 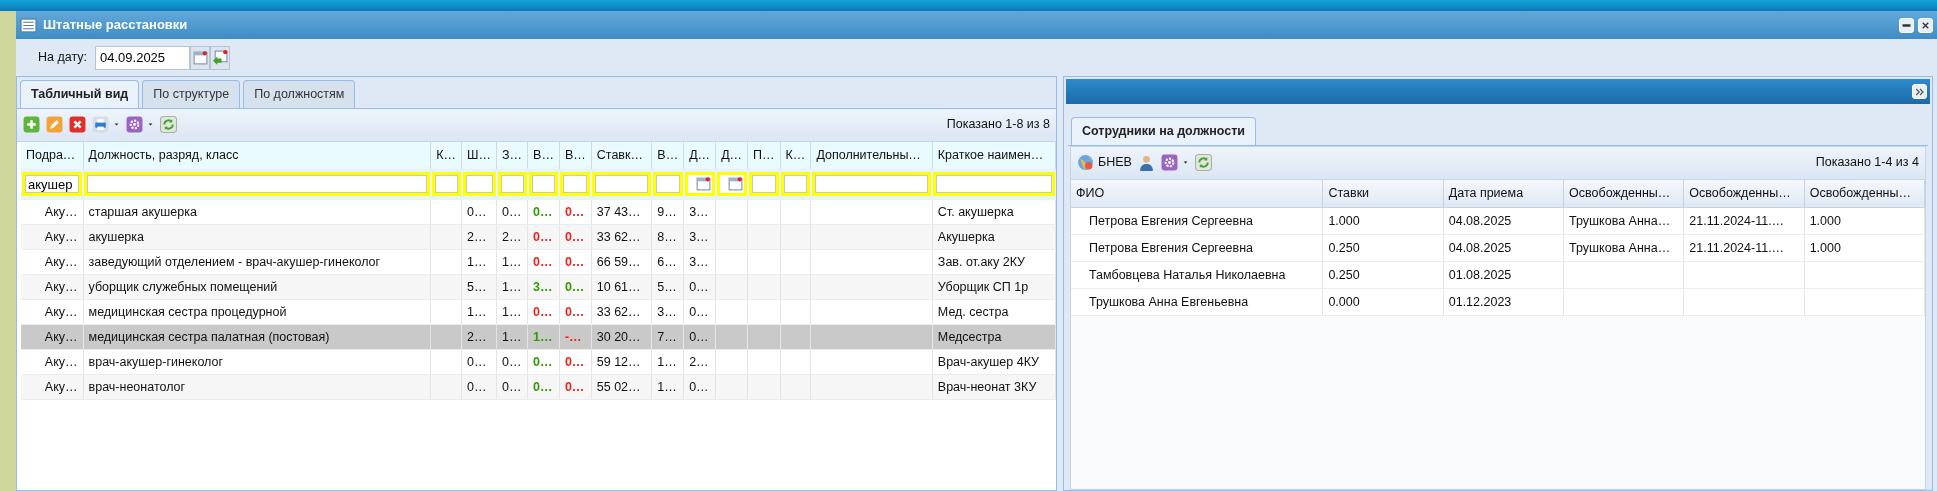 I want to click on tab: По должностям, so click(x=299, y=94).